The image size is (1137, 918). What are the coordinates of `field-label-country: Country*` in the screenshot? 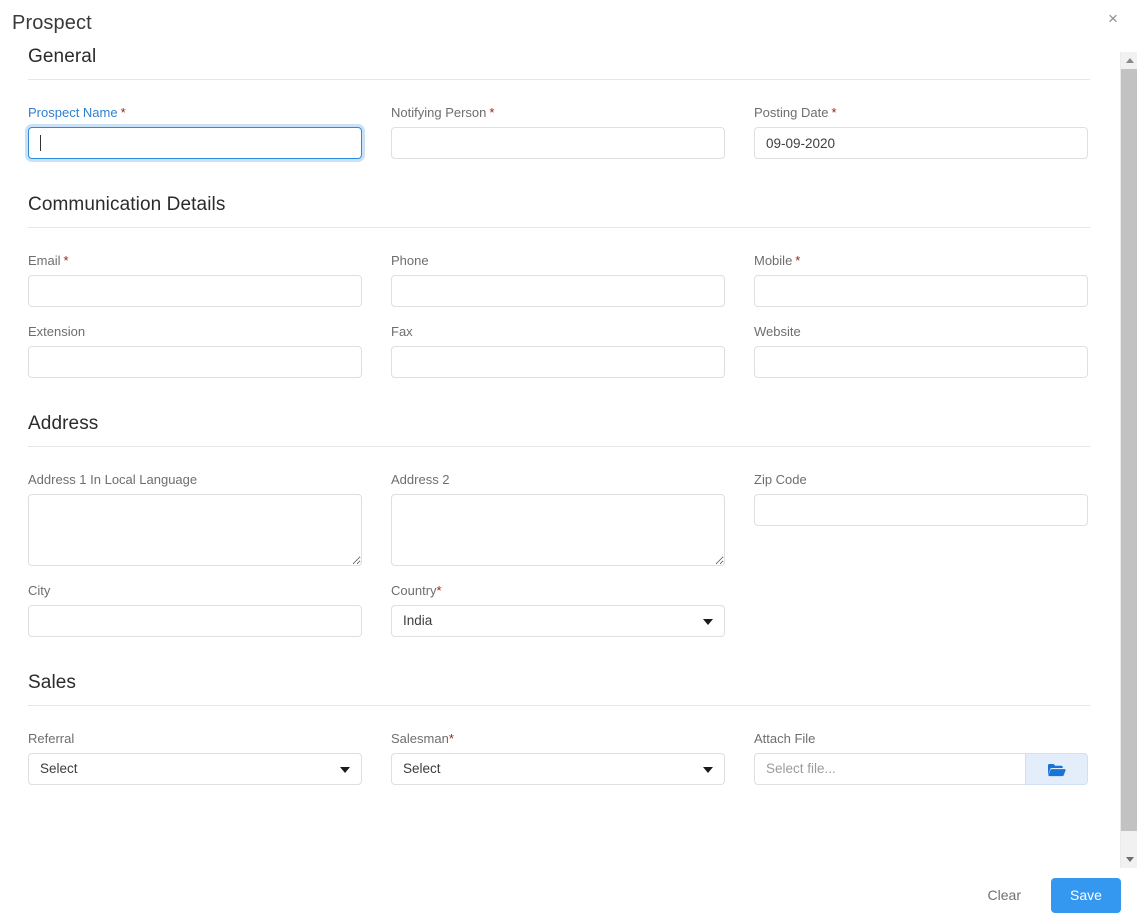 It's located at (416, 590).